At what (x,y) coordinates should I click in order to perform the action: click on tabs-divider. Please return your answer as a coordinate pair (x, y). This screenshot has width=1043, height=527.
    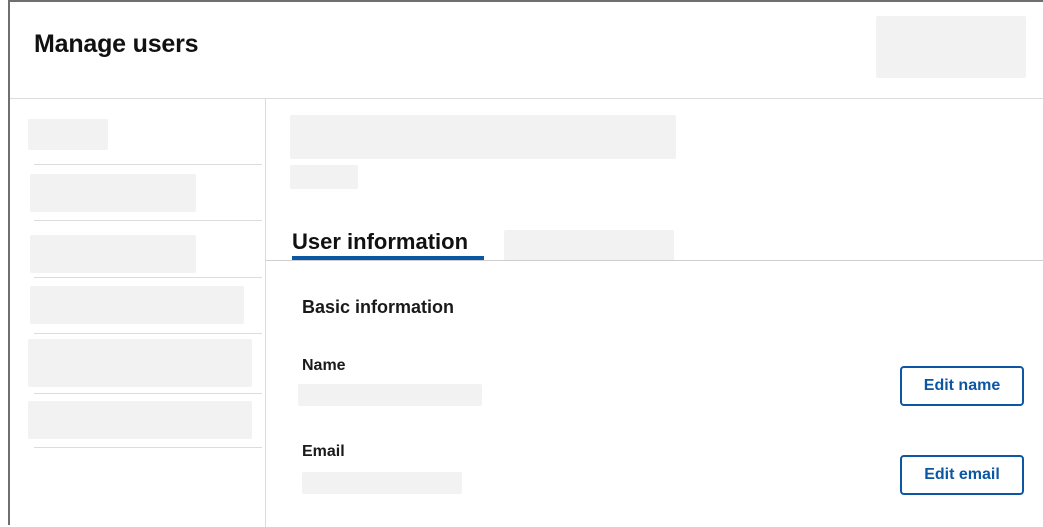
    Looking at the image, I should click on (654, 260).